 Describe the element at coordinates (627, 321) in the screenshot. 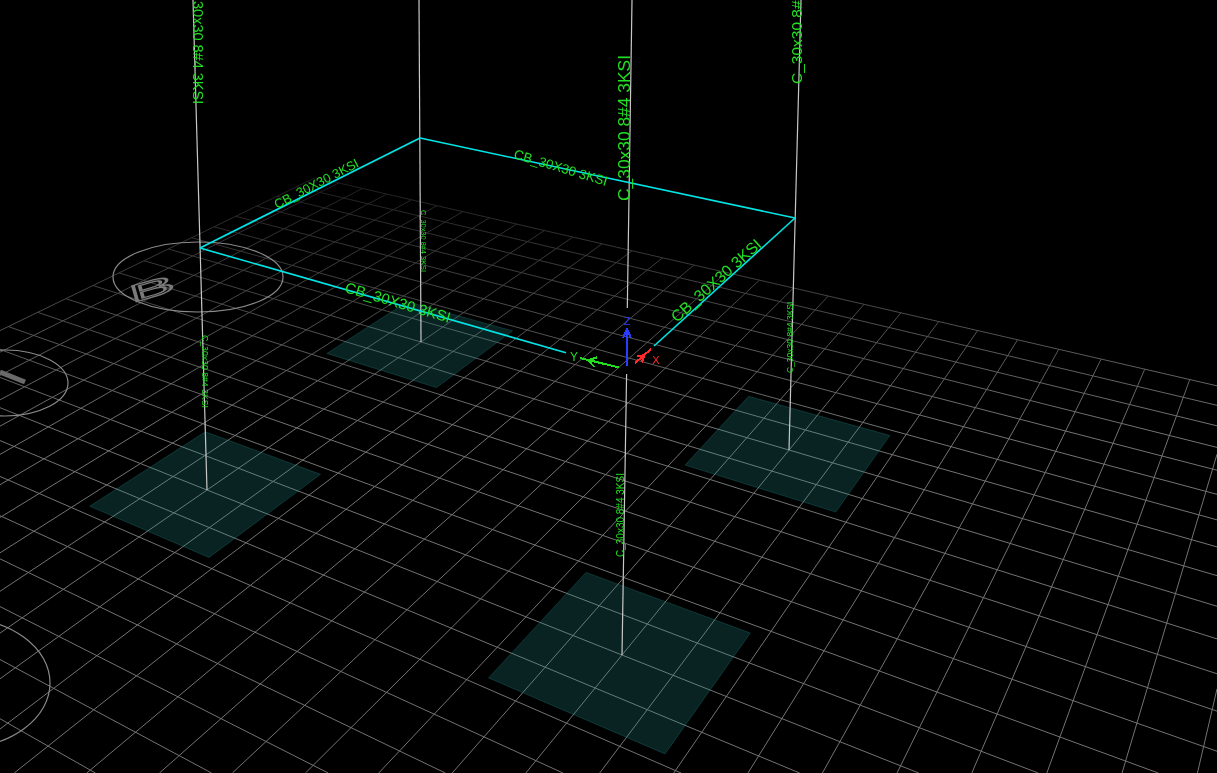

I see `axis-label: Z` at that location.